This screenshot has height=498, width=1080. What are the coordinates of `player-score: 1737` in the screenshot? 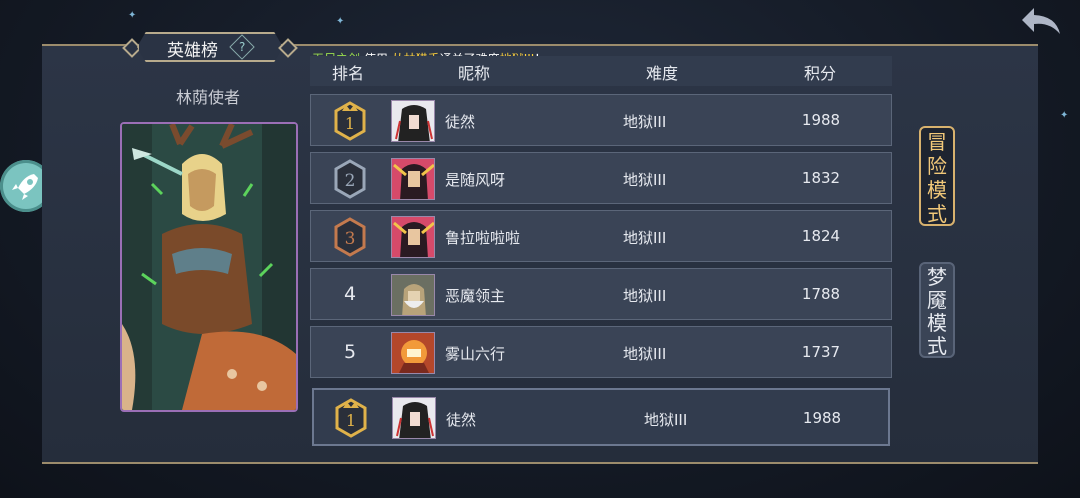 It's located at (821, 352).